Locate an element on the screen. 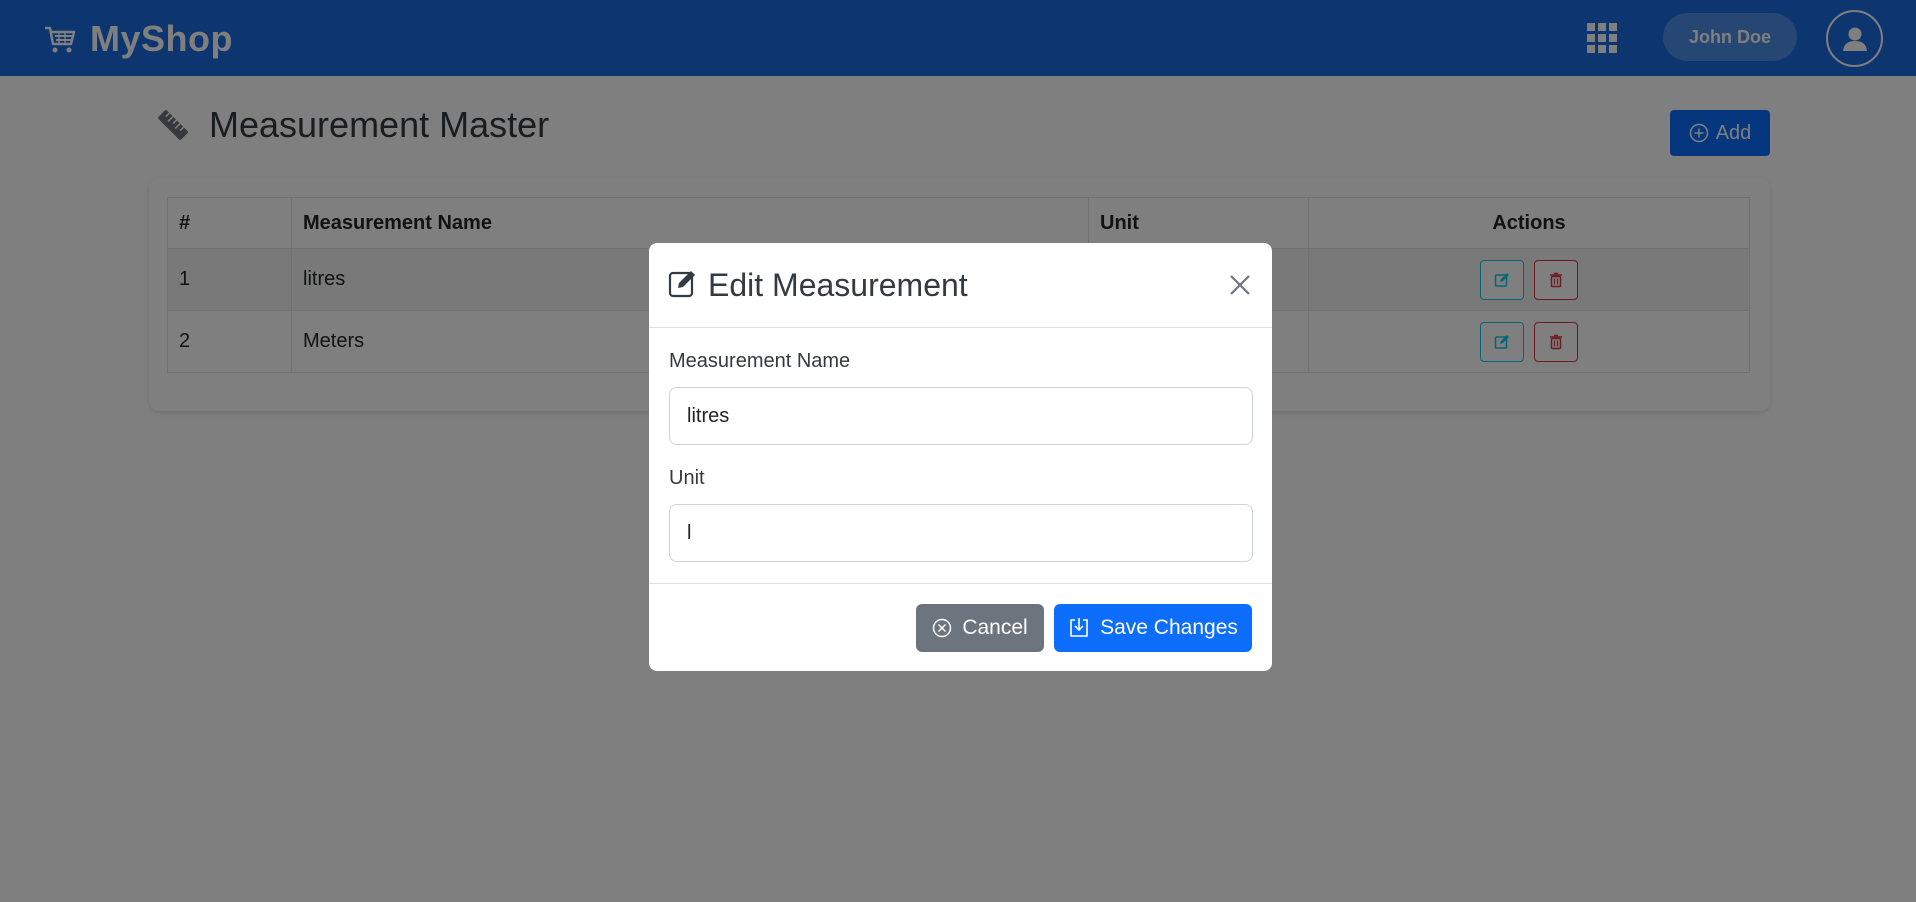  modal-header: Edit Measurement is located at coordinates (960, 285).